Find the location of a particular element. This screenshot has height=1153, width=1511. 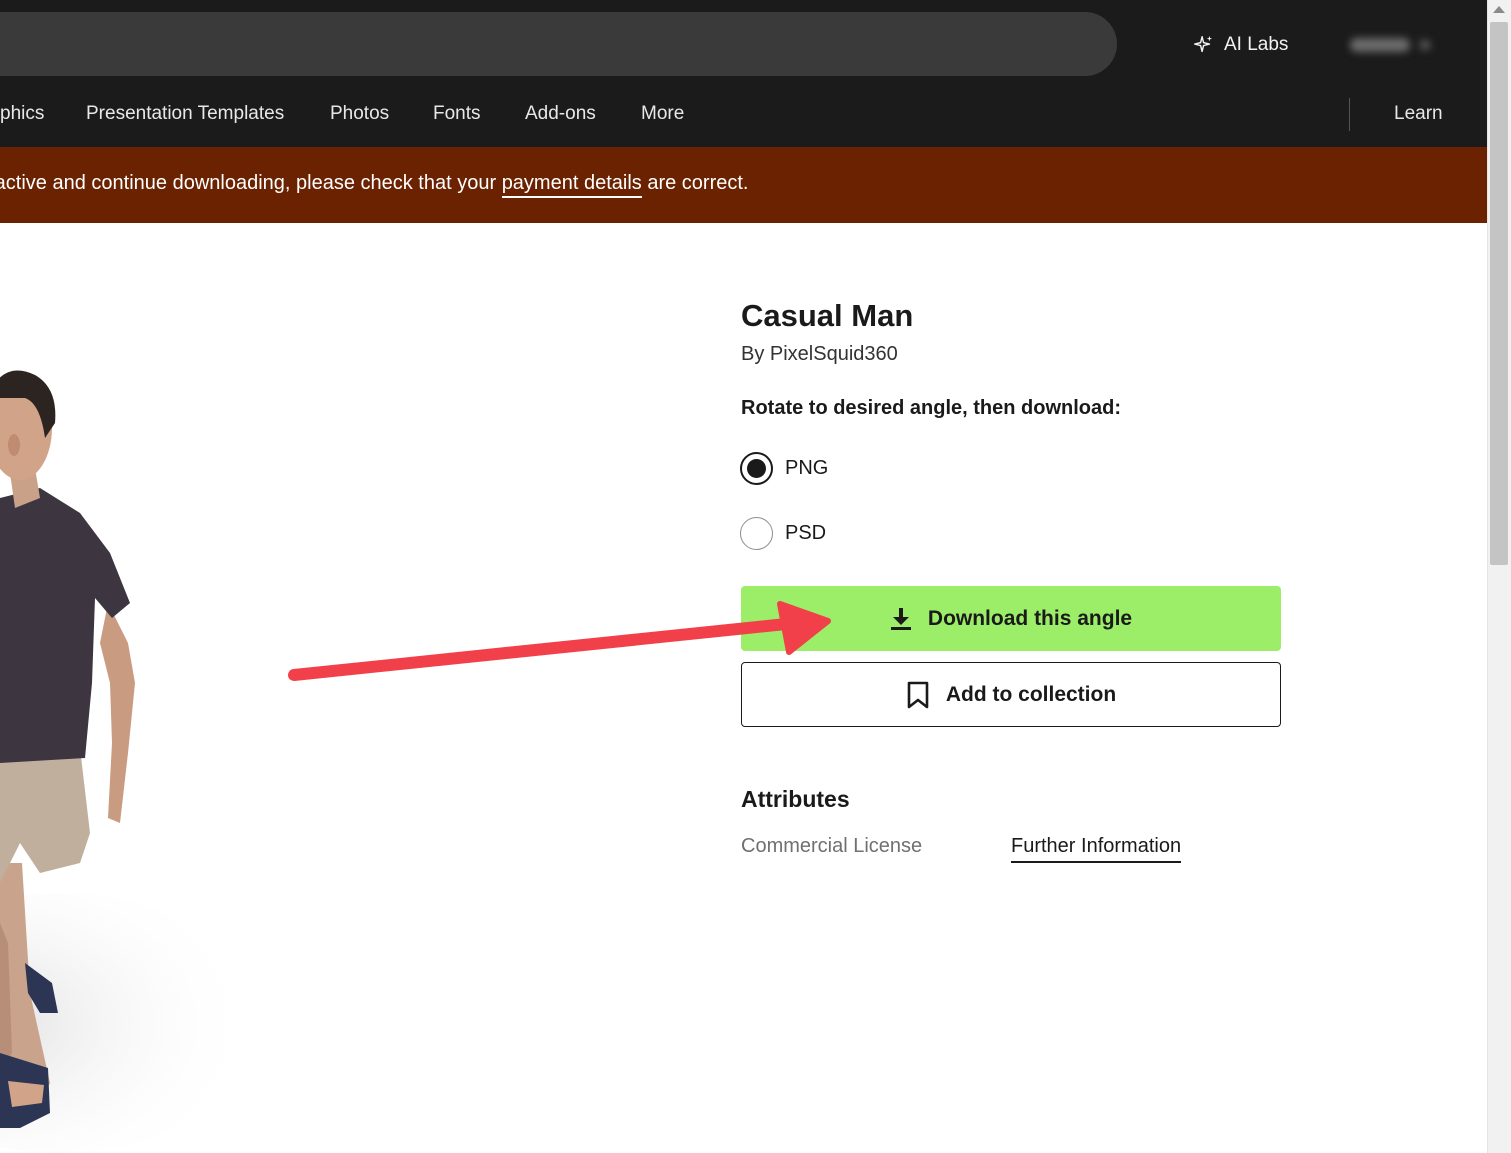

banner-text-after: are correct. is located at coordinates (695, 183).